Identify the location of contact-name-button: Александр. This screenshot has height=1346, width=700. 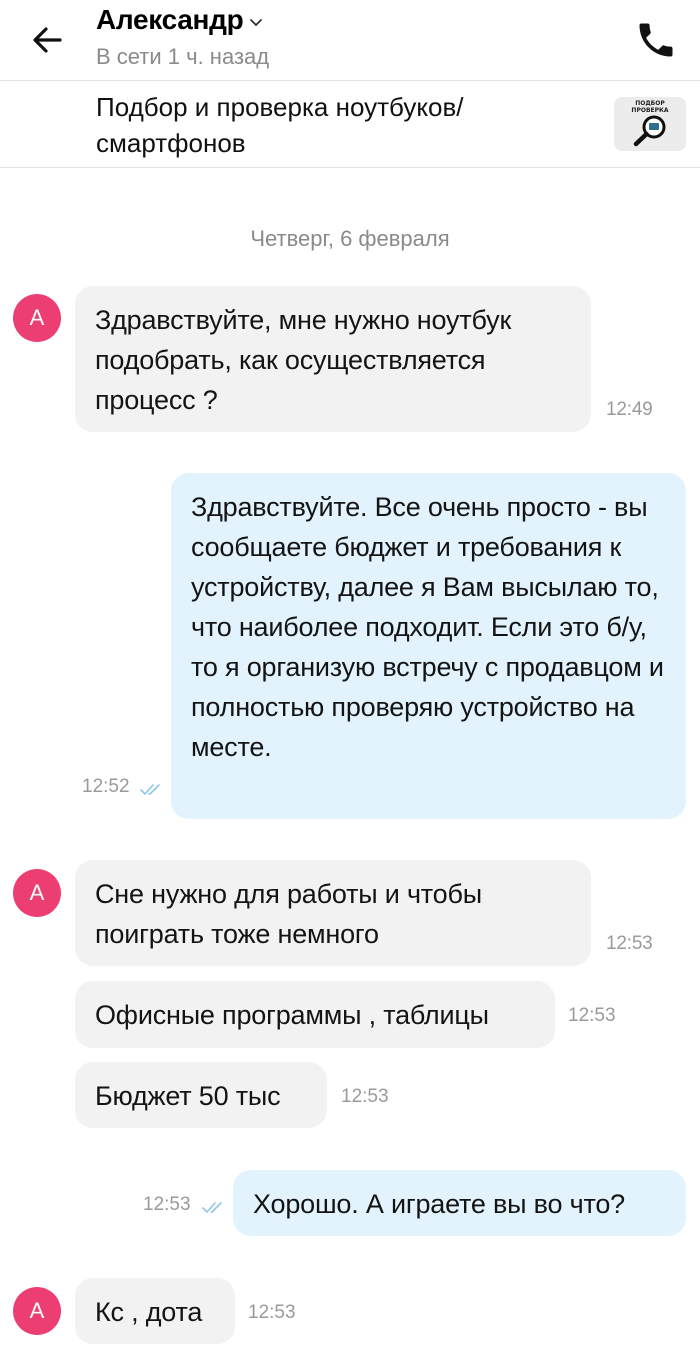
(179, 20).